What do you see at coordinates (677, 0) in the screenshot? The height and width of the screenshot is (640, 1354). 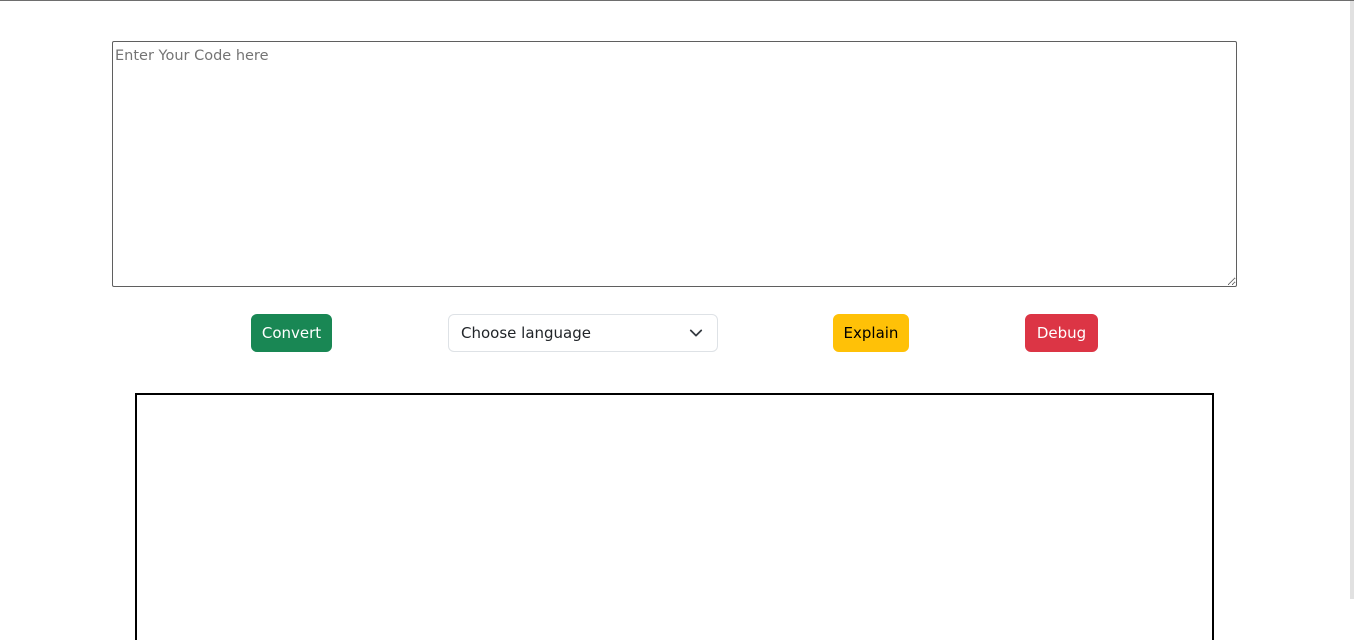 I see `top-divider` at bounding box center [677, 0].